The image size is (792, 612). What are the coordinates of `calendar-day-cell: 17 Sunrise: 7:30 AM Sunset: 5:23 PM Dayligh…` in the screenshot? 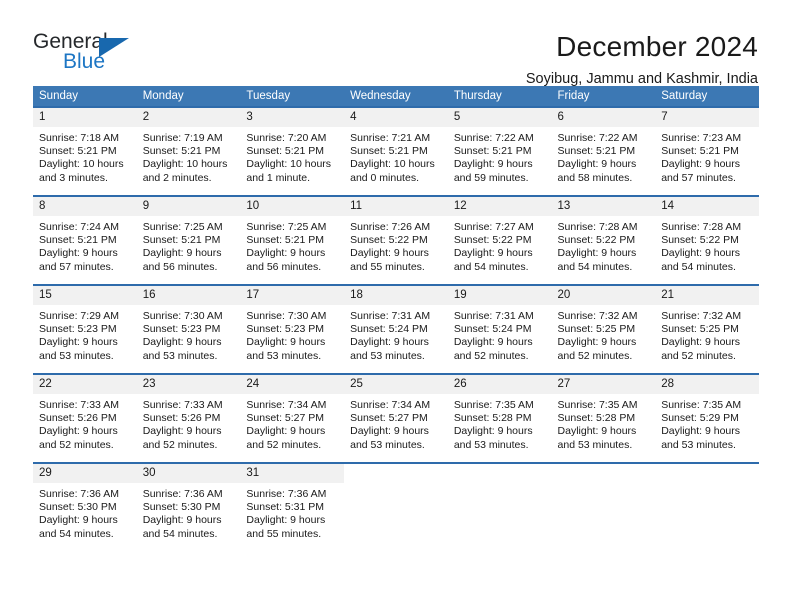 It's located at (292, 329).